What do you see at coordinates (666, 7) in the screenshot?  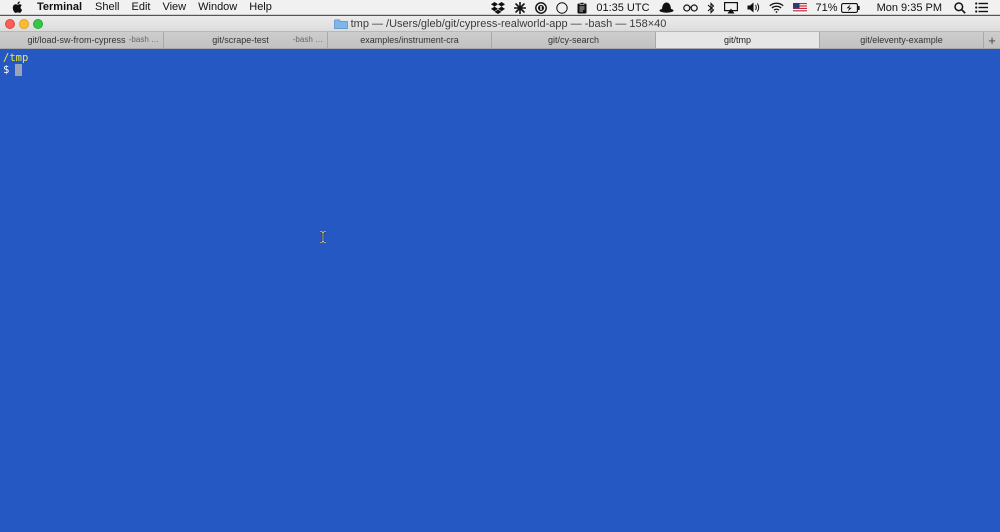 I see `hat-icon` at bounding box center [666, 7].